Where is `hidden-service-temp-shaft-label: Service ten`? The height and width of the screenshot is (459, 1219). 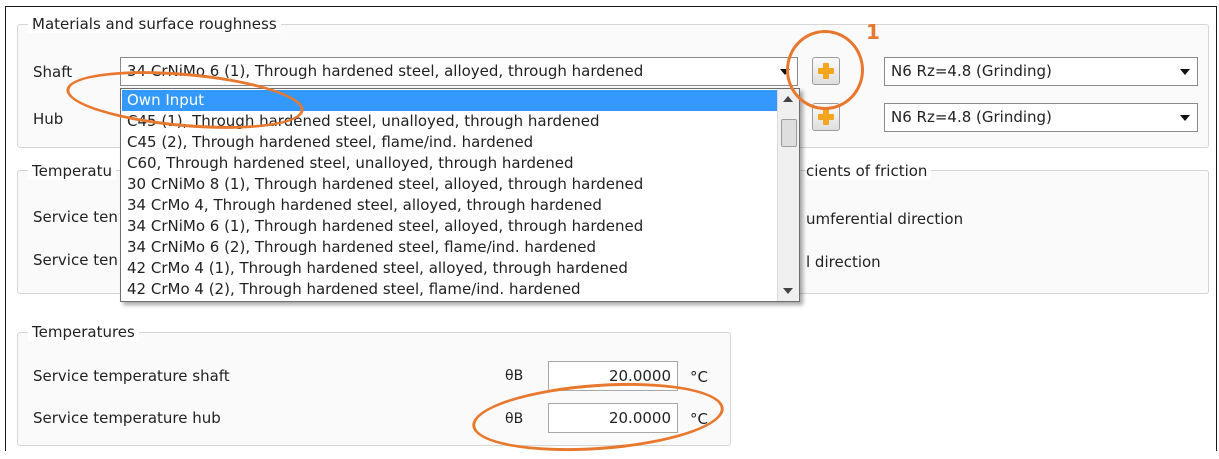 hidden-service-temp-shaft-label: Service ten is located at coordinates (75, 217).